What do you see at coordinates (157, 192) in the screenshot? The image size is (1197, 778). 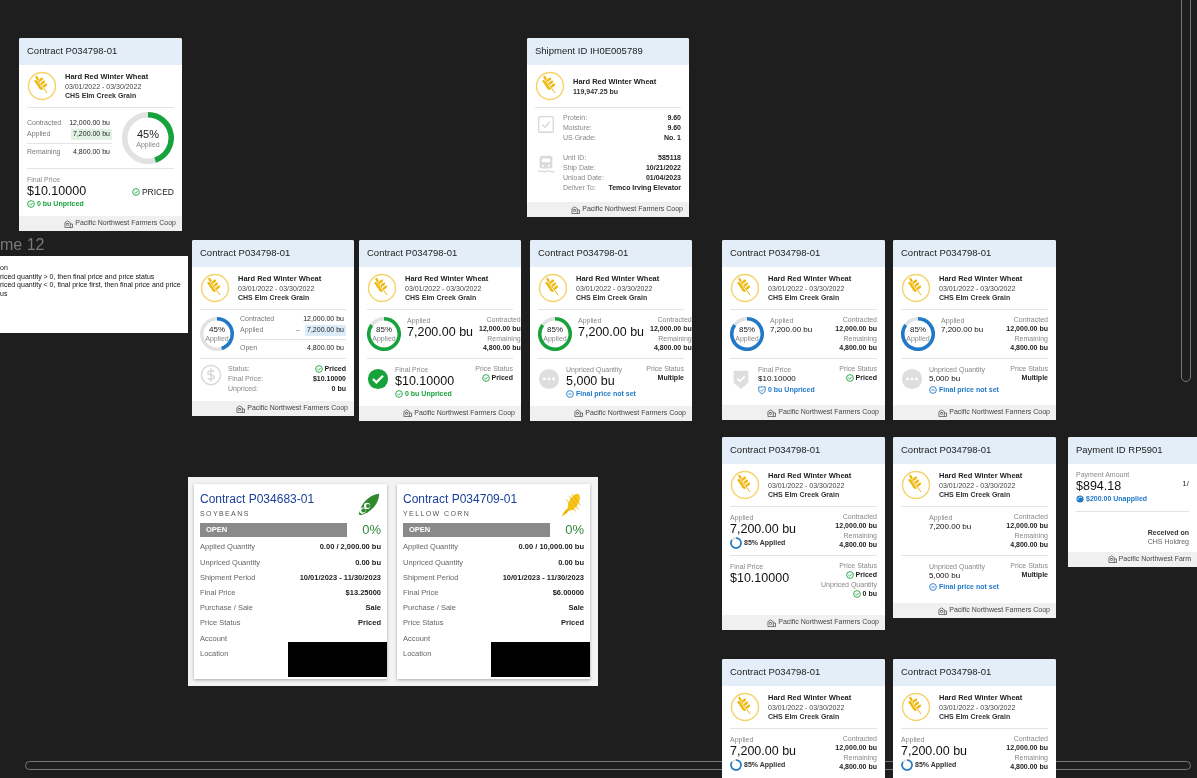 I see `status-label: PRICED` at bounding box center [157, 192].